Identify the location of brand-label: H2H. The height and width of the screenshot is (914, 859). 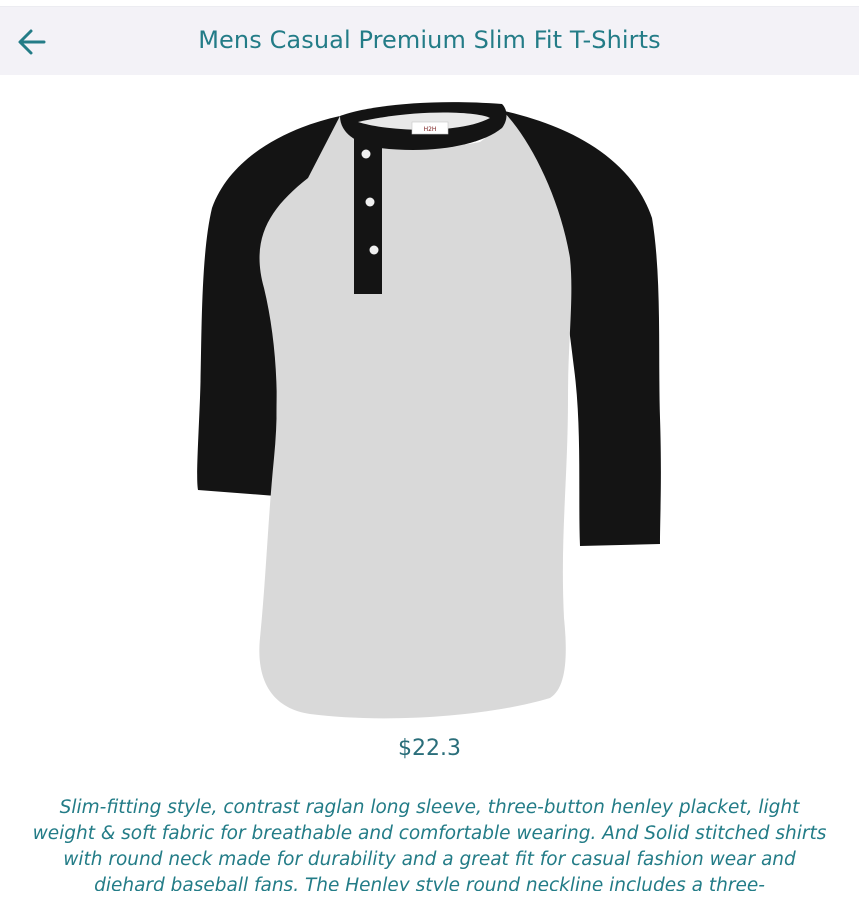
(430, 129).